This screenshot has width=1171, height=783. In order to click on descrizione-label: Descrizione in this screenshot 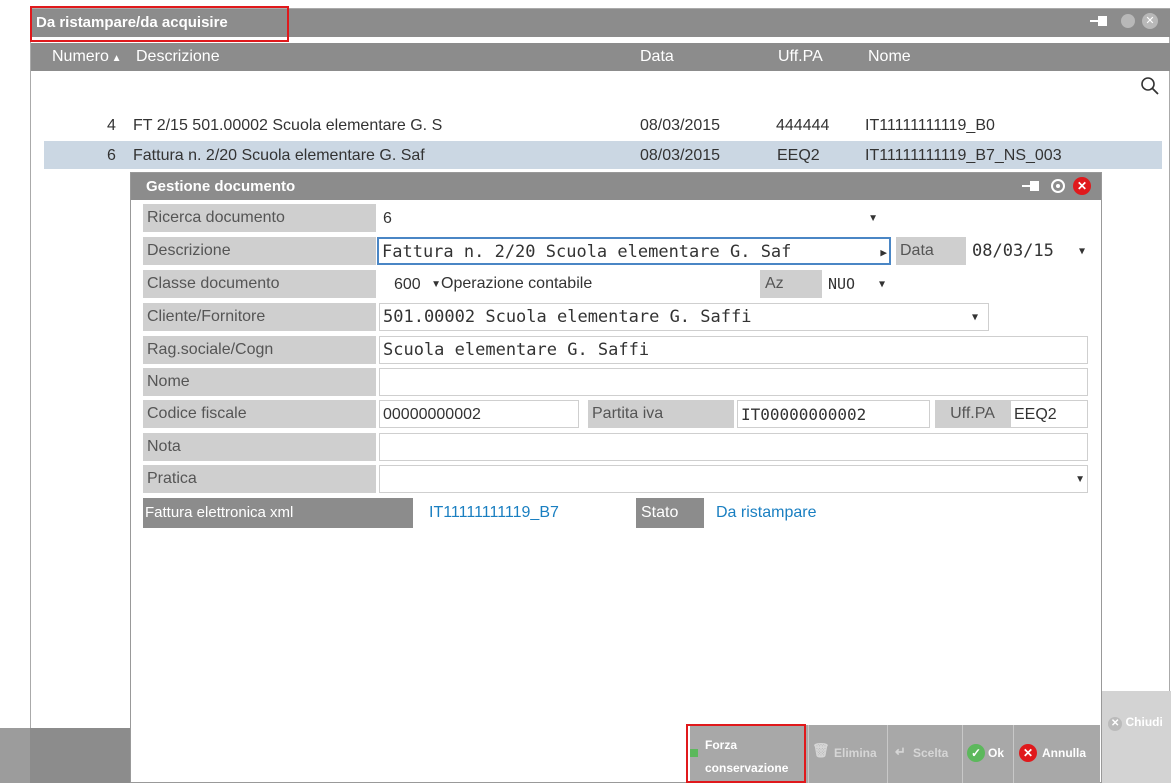, I will do `click(259, 251)`.